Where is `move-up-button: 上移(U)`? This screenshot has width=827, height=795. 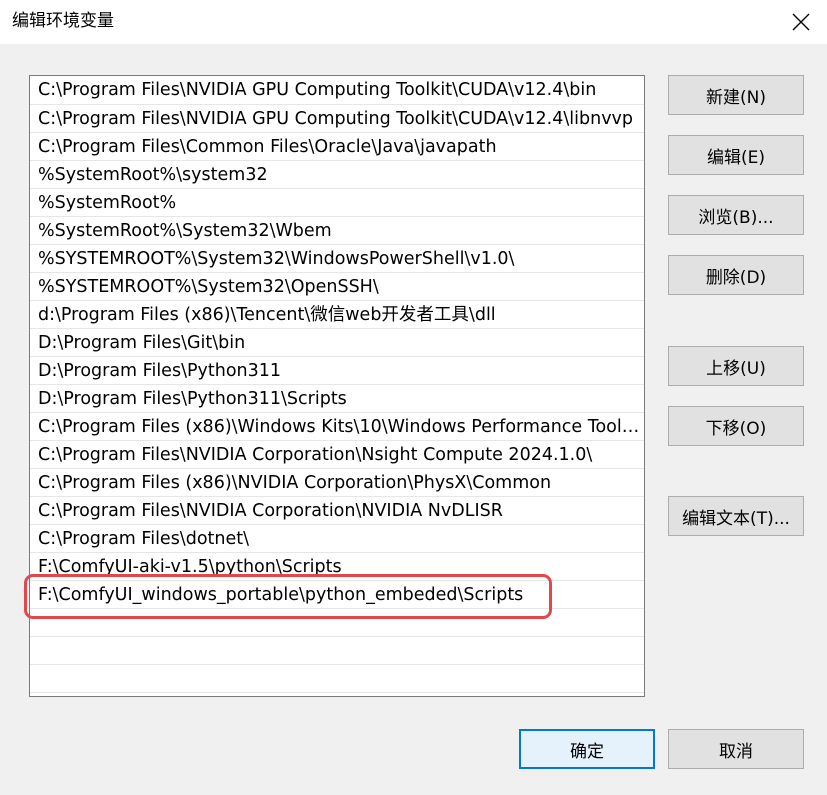
move-up-button: 上移(U) is located at coordinates (736, 366).